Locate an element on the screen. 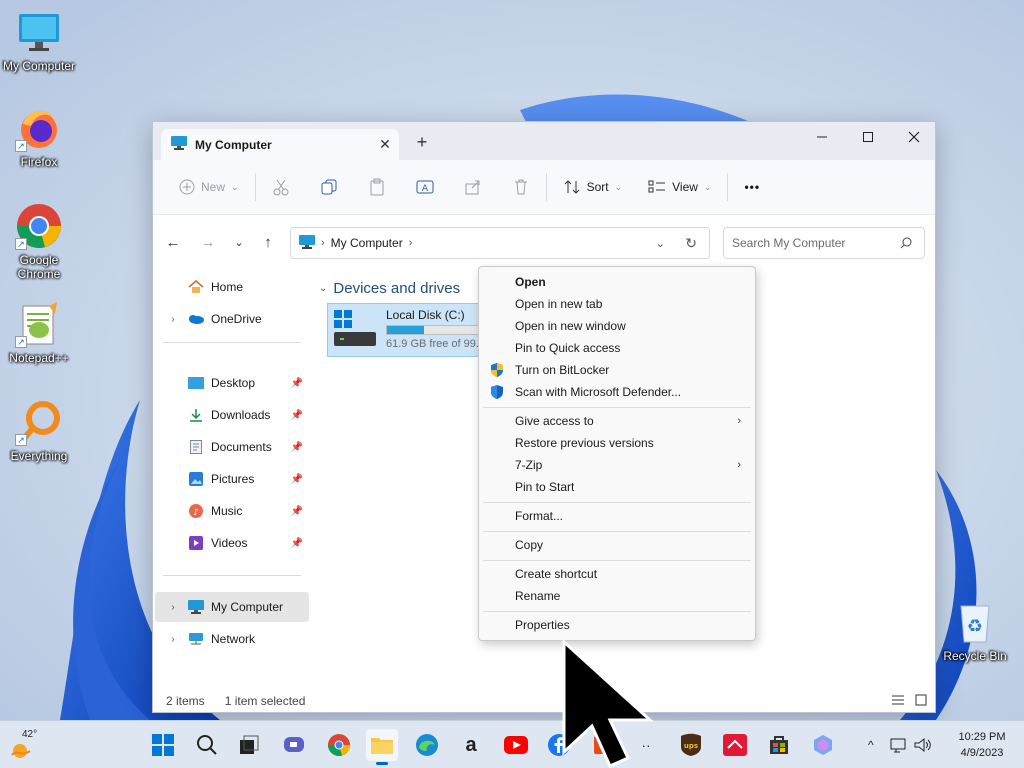 This screenshot has width=1024, height=768. cloud-icon is located at coordinates (196, 319).